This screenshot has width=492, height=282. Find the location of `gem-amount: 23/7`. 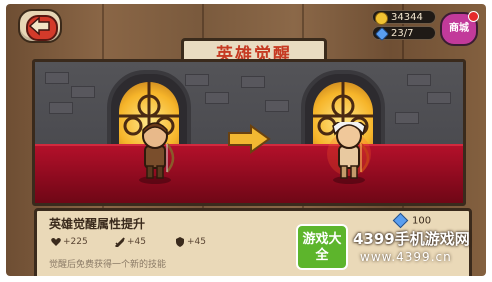

gem-amount: 23/7 is located at coordinates (402, 33).